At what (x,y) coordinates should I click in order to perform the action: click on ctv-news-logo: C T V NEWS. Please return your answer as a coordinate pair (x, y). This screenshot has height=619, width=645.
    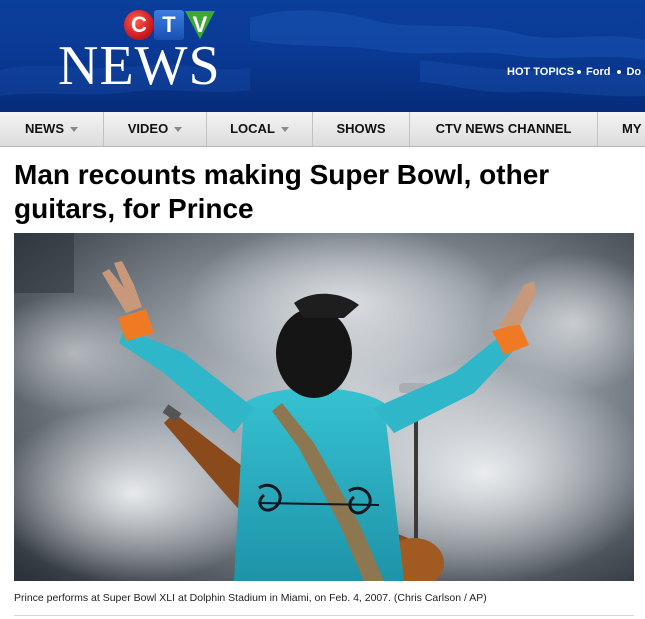
    Looking at the image, I should click on (139, 52).